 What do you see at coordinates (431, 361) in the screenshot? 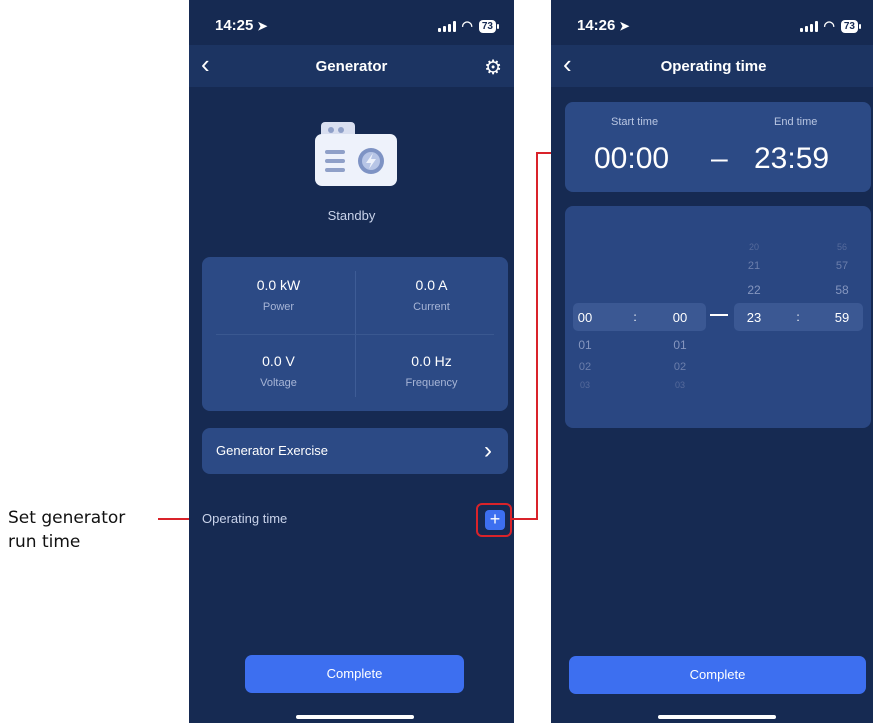
I see `metric-value: 0.0 Hz` at bounding box center [431, 361].